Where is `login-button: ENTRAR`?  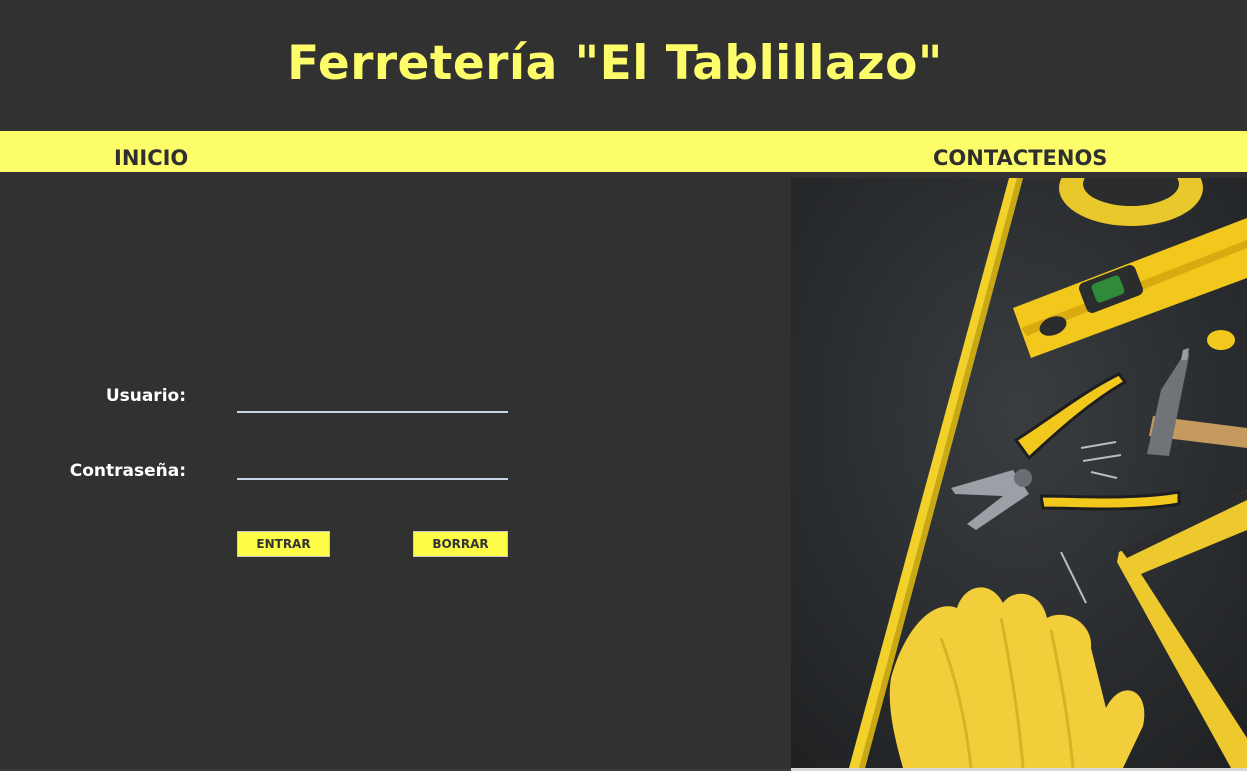 login-button: ENTRAR is located at coordinates (283, 544).